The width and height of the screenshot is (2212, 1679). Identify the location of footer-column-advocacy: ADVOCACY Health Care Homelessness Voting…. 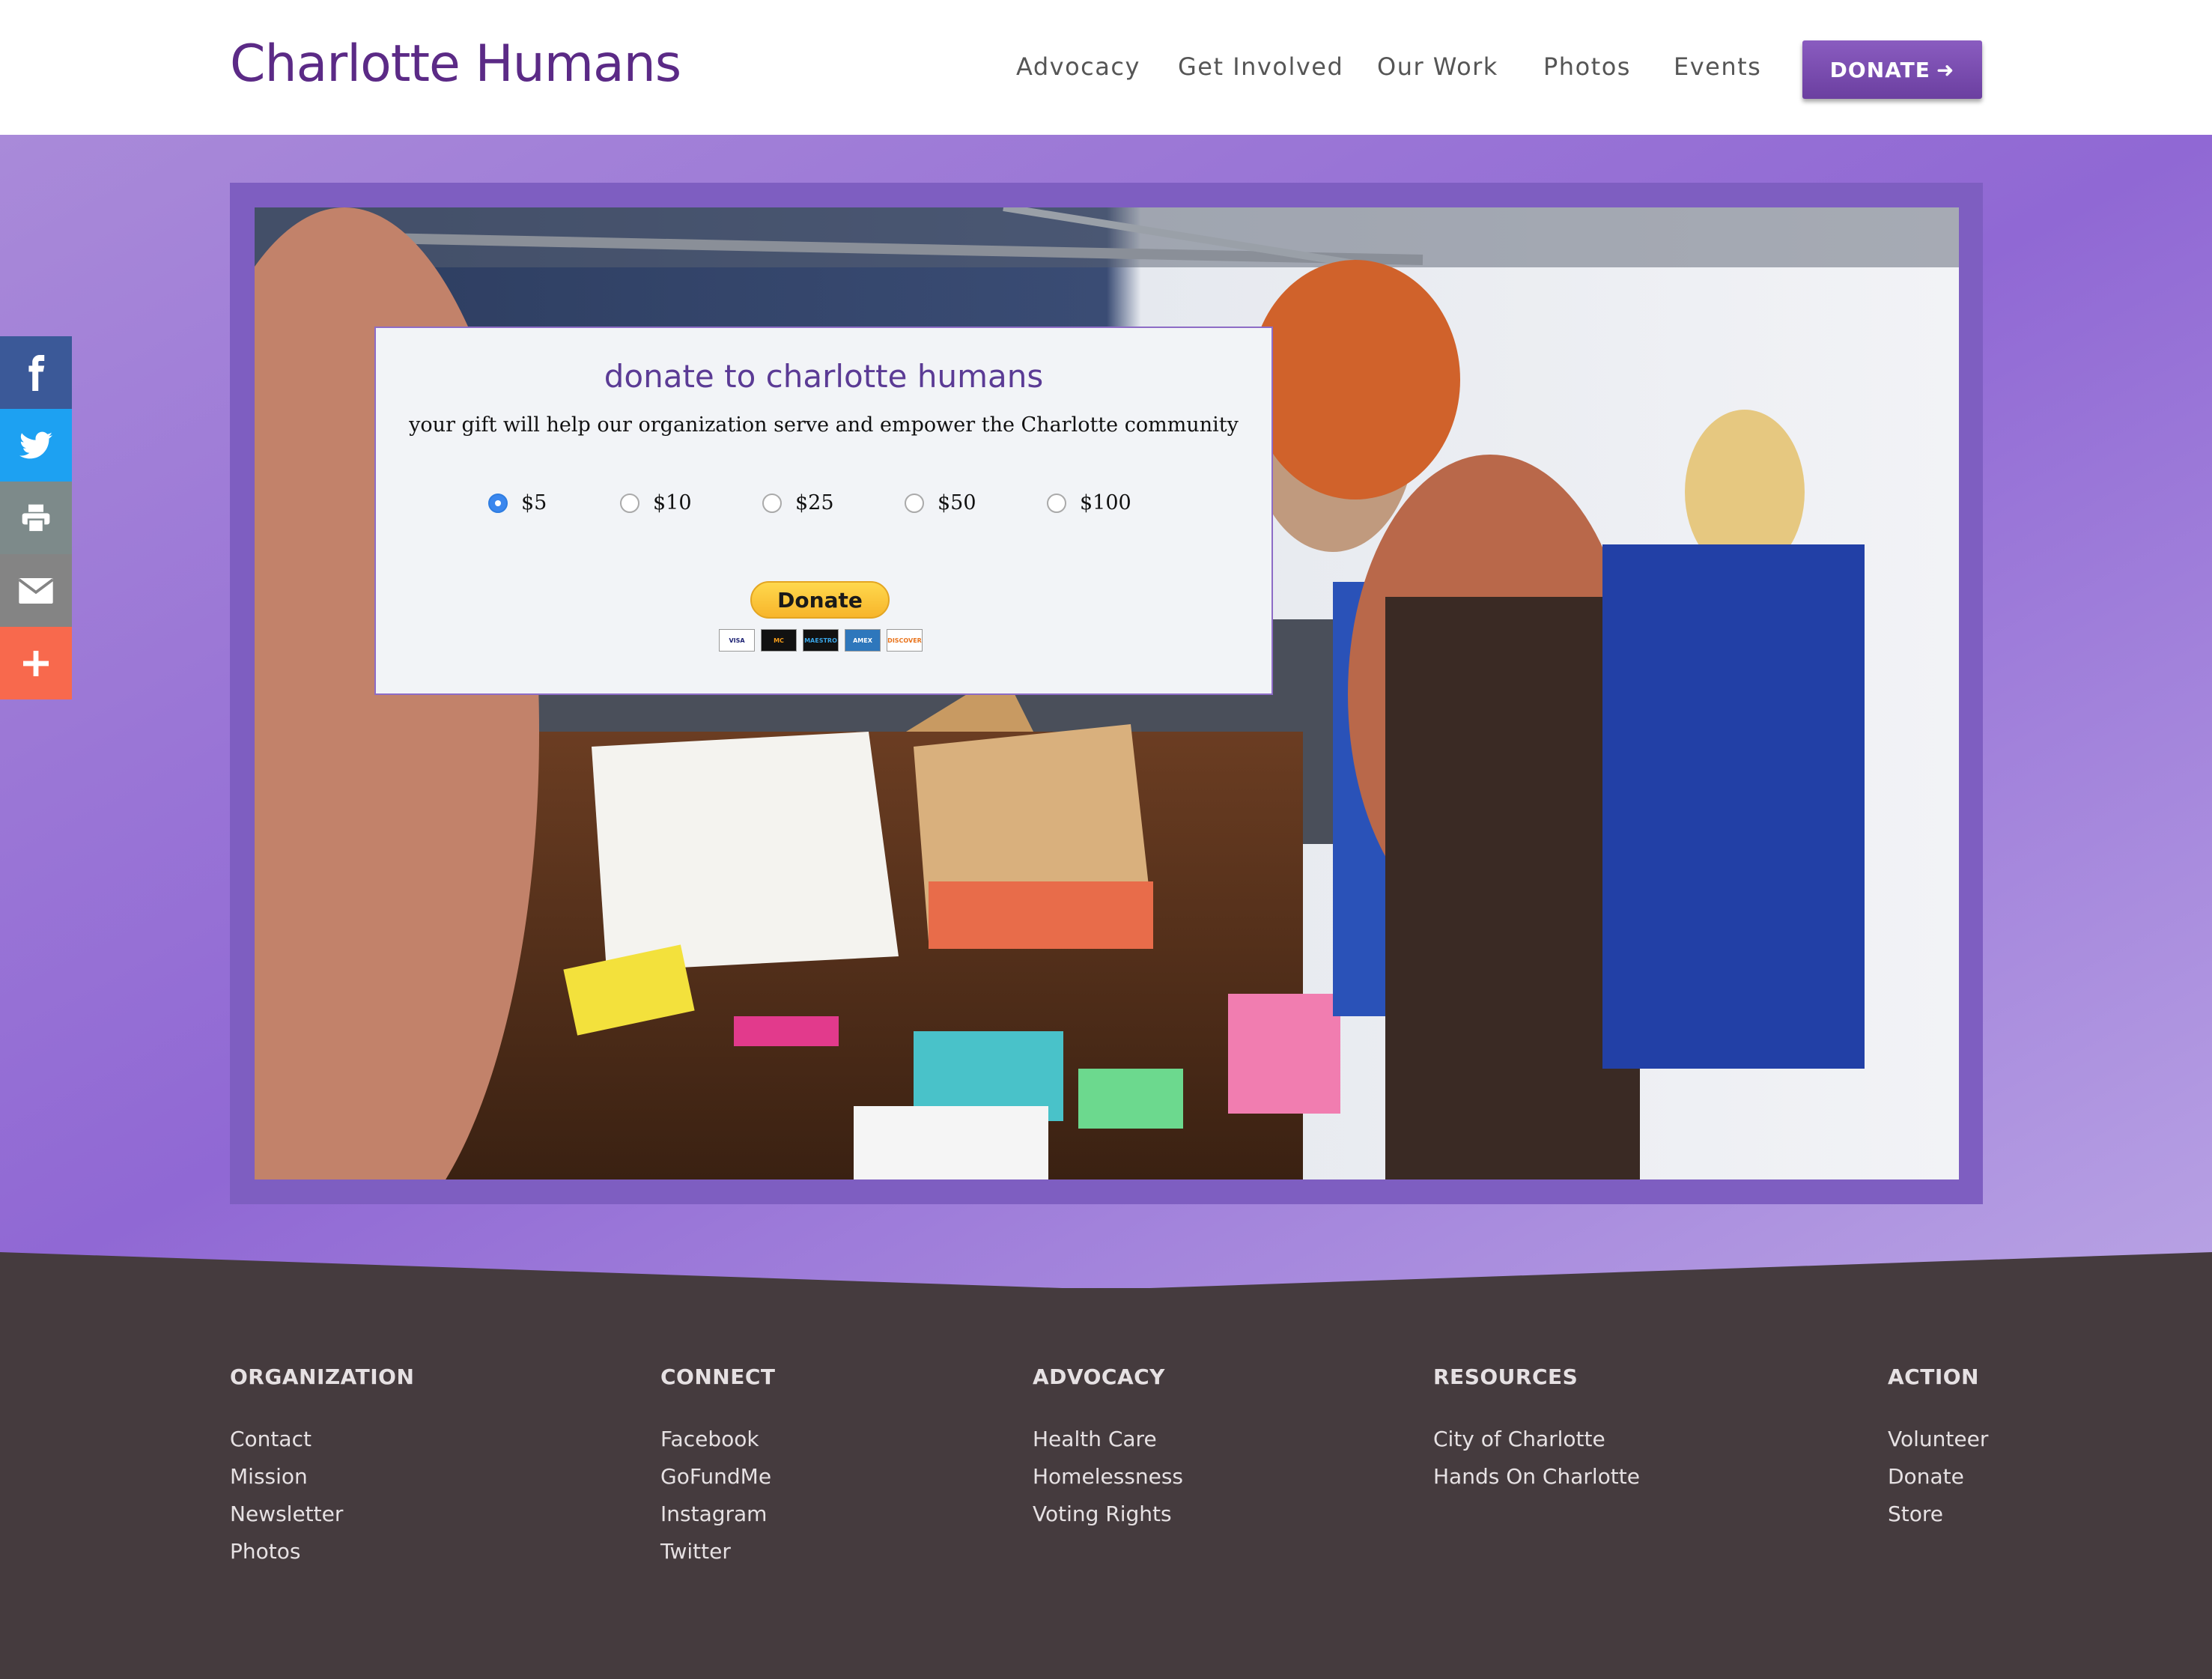
(1108, 1448).